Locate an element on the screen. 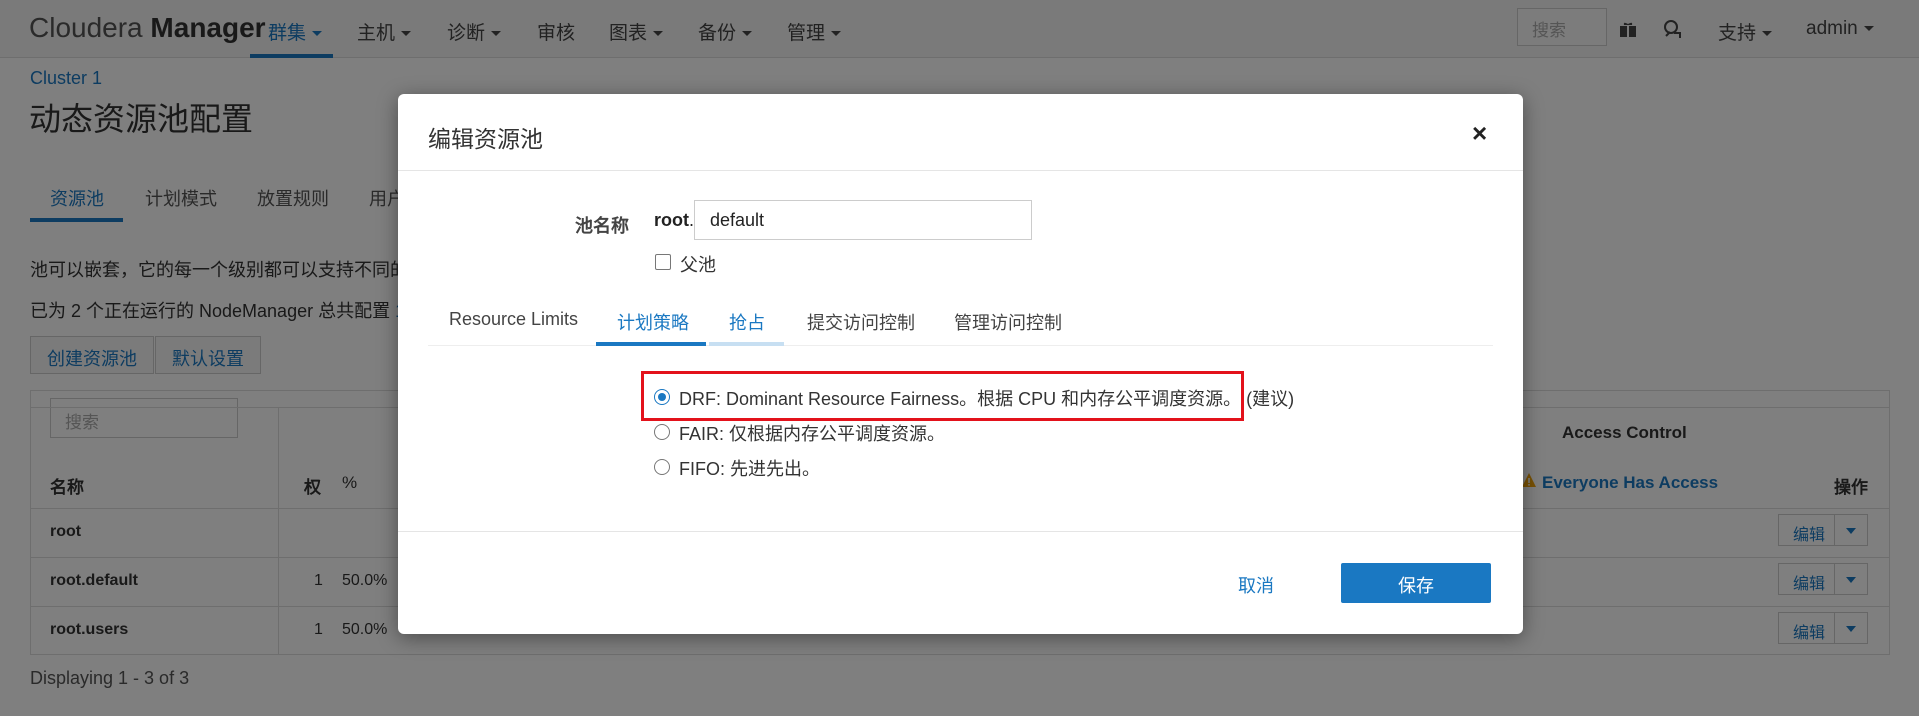 This screenshot has width=1919, height=716. dialog-title: 编辑资源池 is located at coordinates (485, 139).